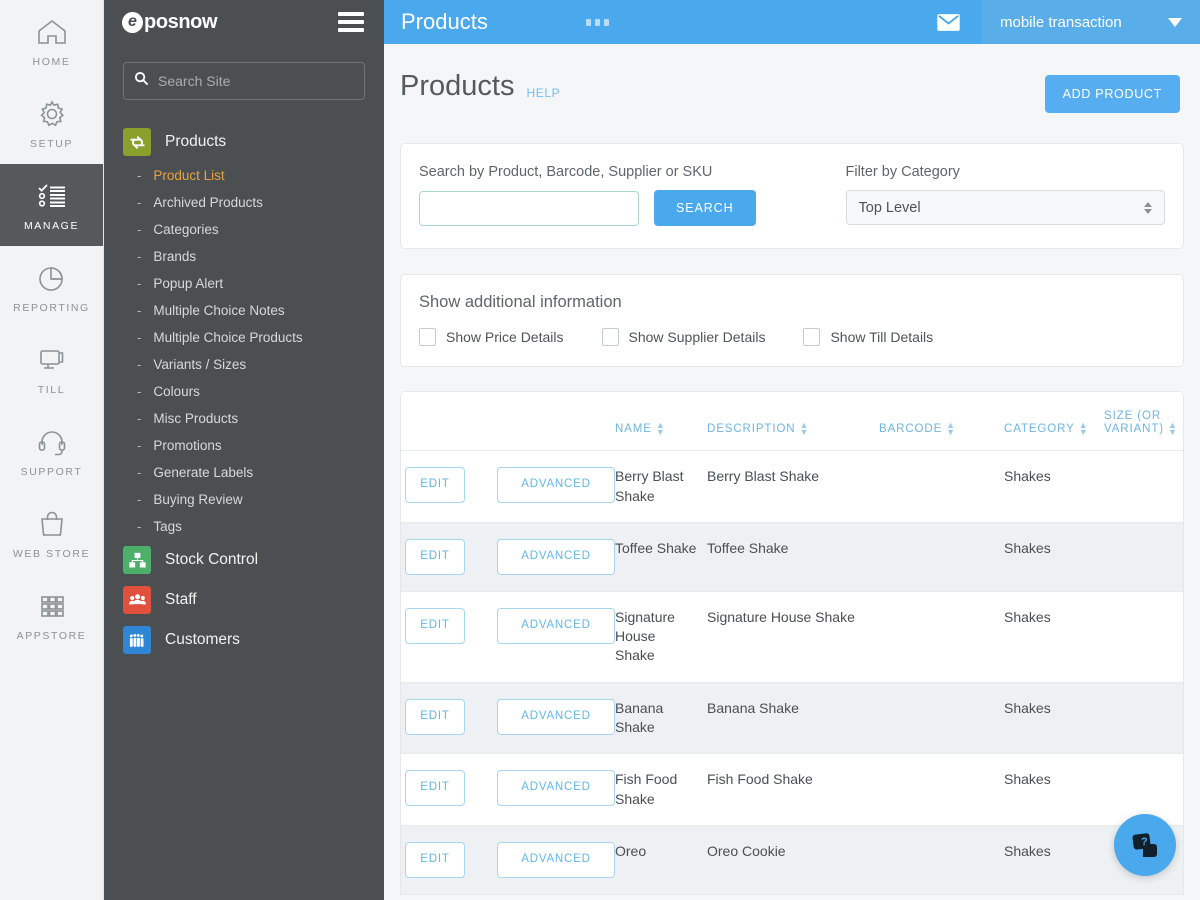 This screenshot has width=1200, height=900. Describe the element at coordinates (1050, 422) in the screenshot. I see `table-header-category: CATEGORY ▲ ▼` at that location.